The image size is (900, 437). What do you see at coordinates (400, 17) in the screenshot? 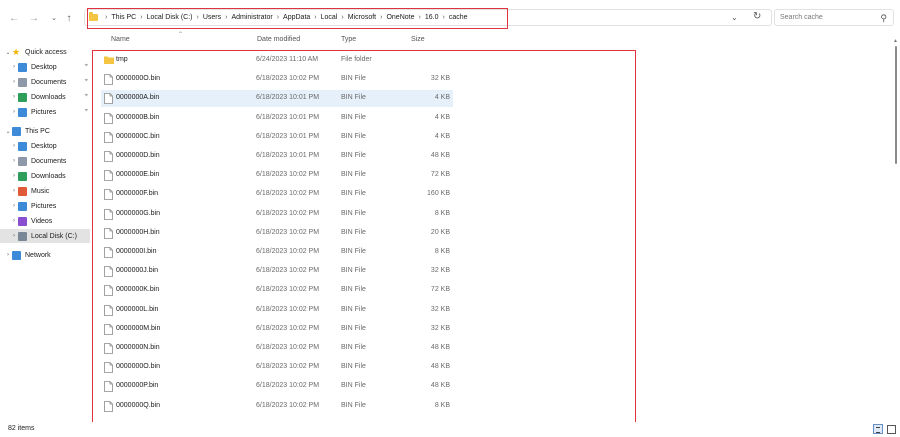
I see `breadcrumb-item: OneNote` at bounding box center [400, 17].